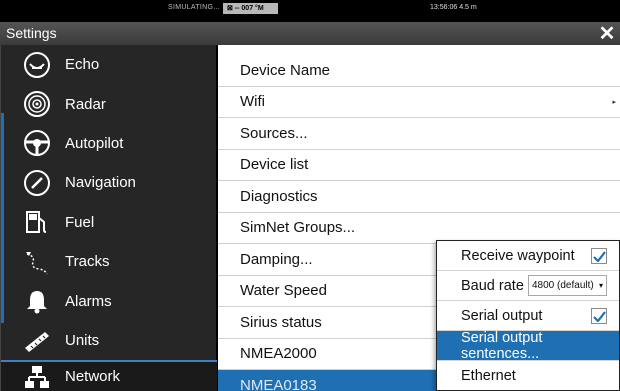 The height and width of the screenshot is (391, 620). What do you see at coordinates (82, 65) in the screenshot?
I see `sidebar-item-label: Echo` at bounding box center [82, 65].